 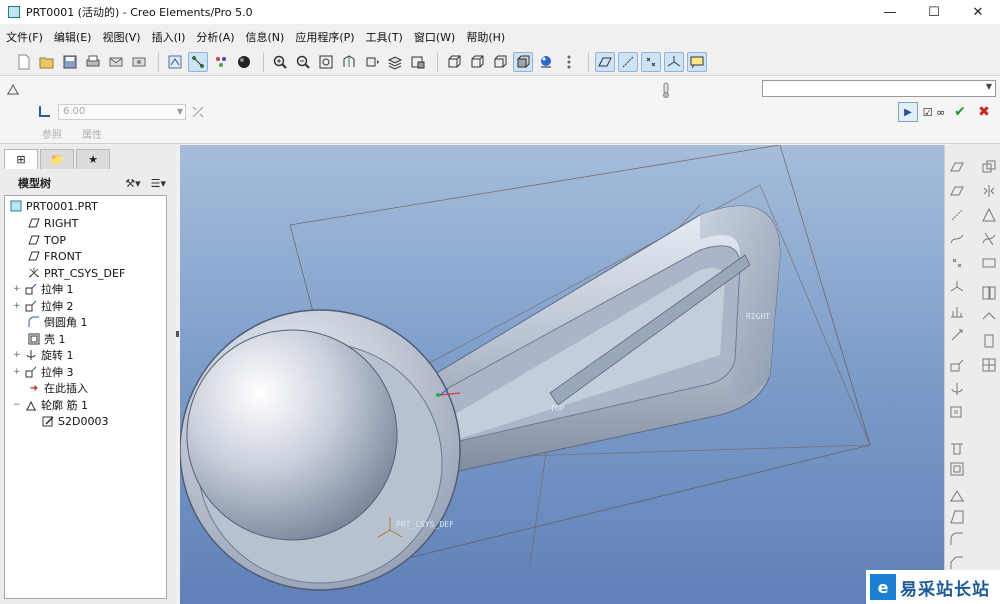 I want to click on csys-tool-icon, so click(x=957, y=287).